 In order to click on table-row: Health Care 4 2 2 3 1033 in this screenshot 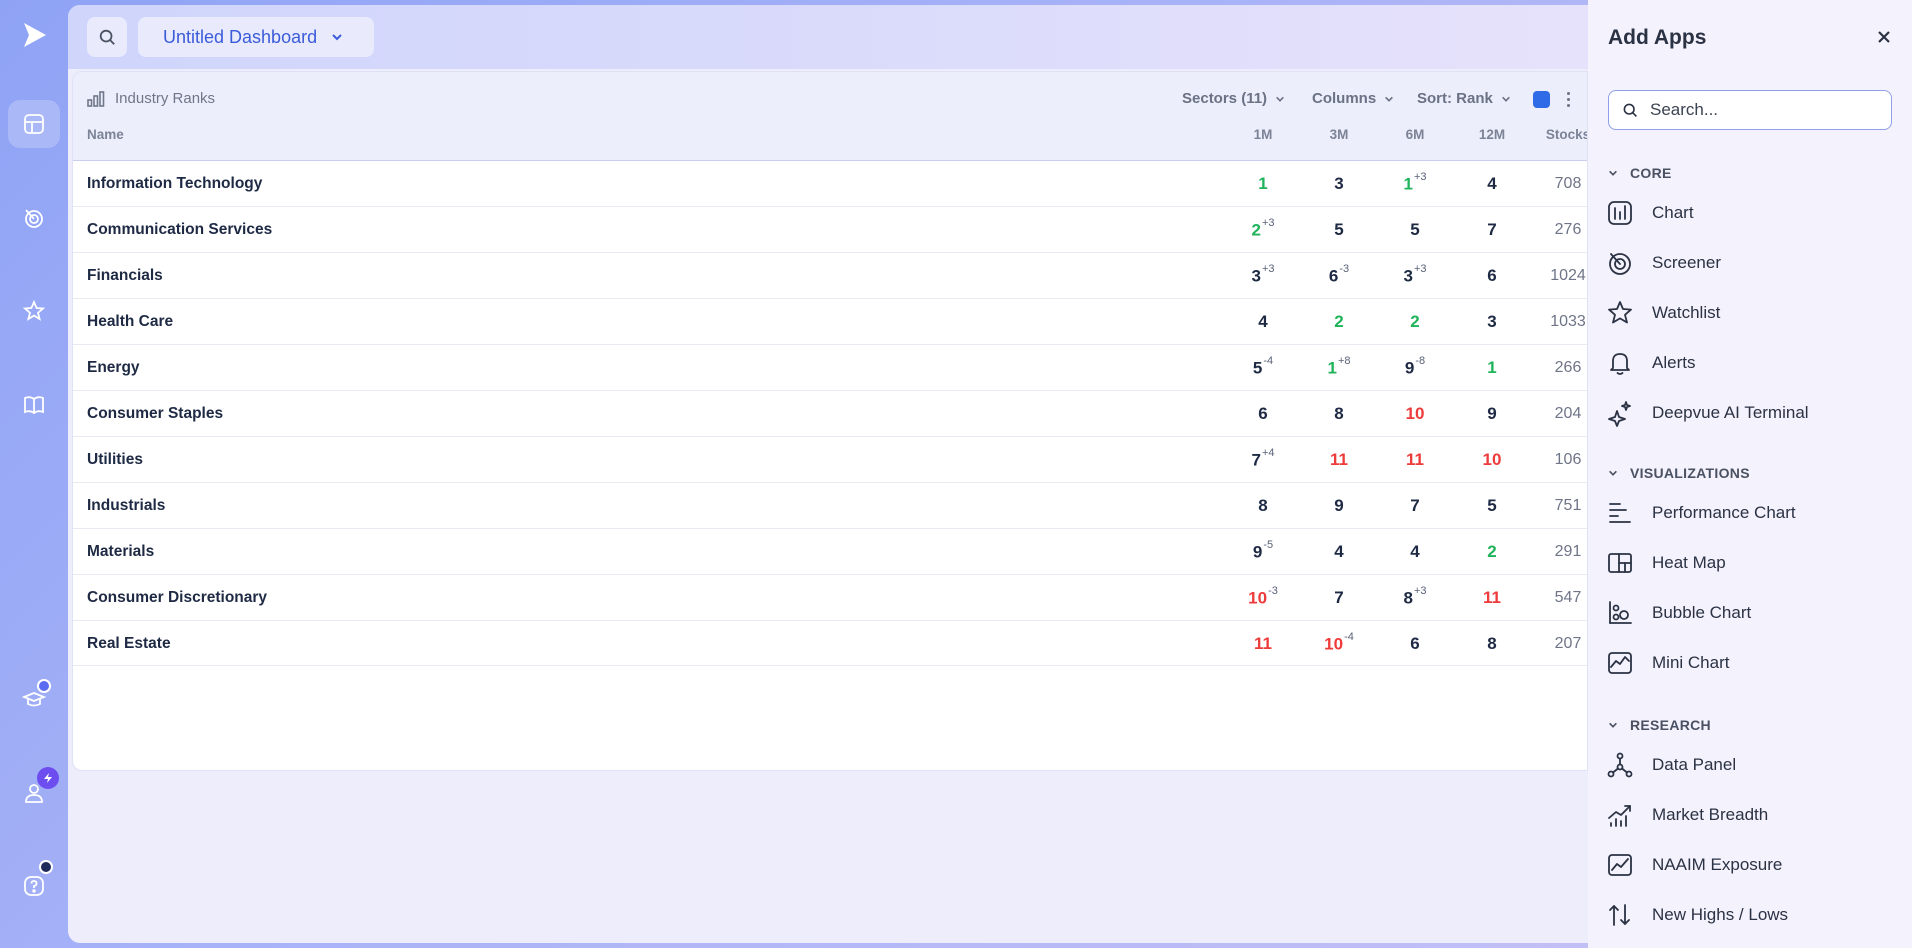, I will do `click(830, 321)`.